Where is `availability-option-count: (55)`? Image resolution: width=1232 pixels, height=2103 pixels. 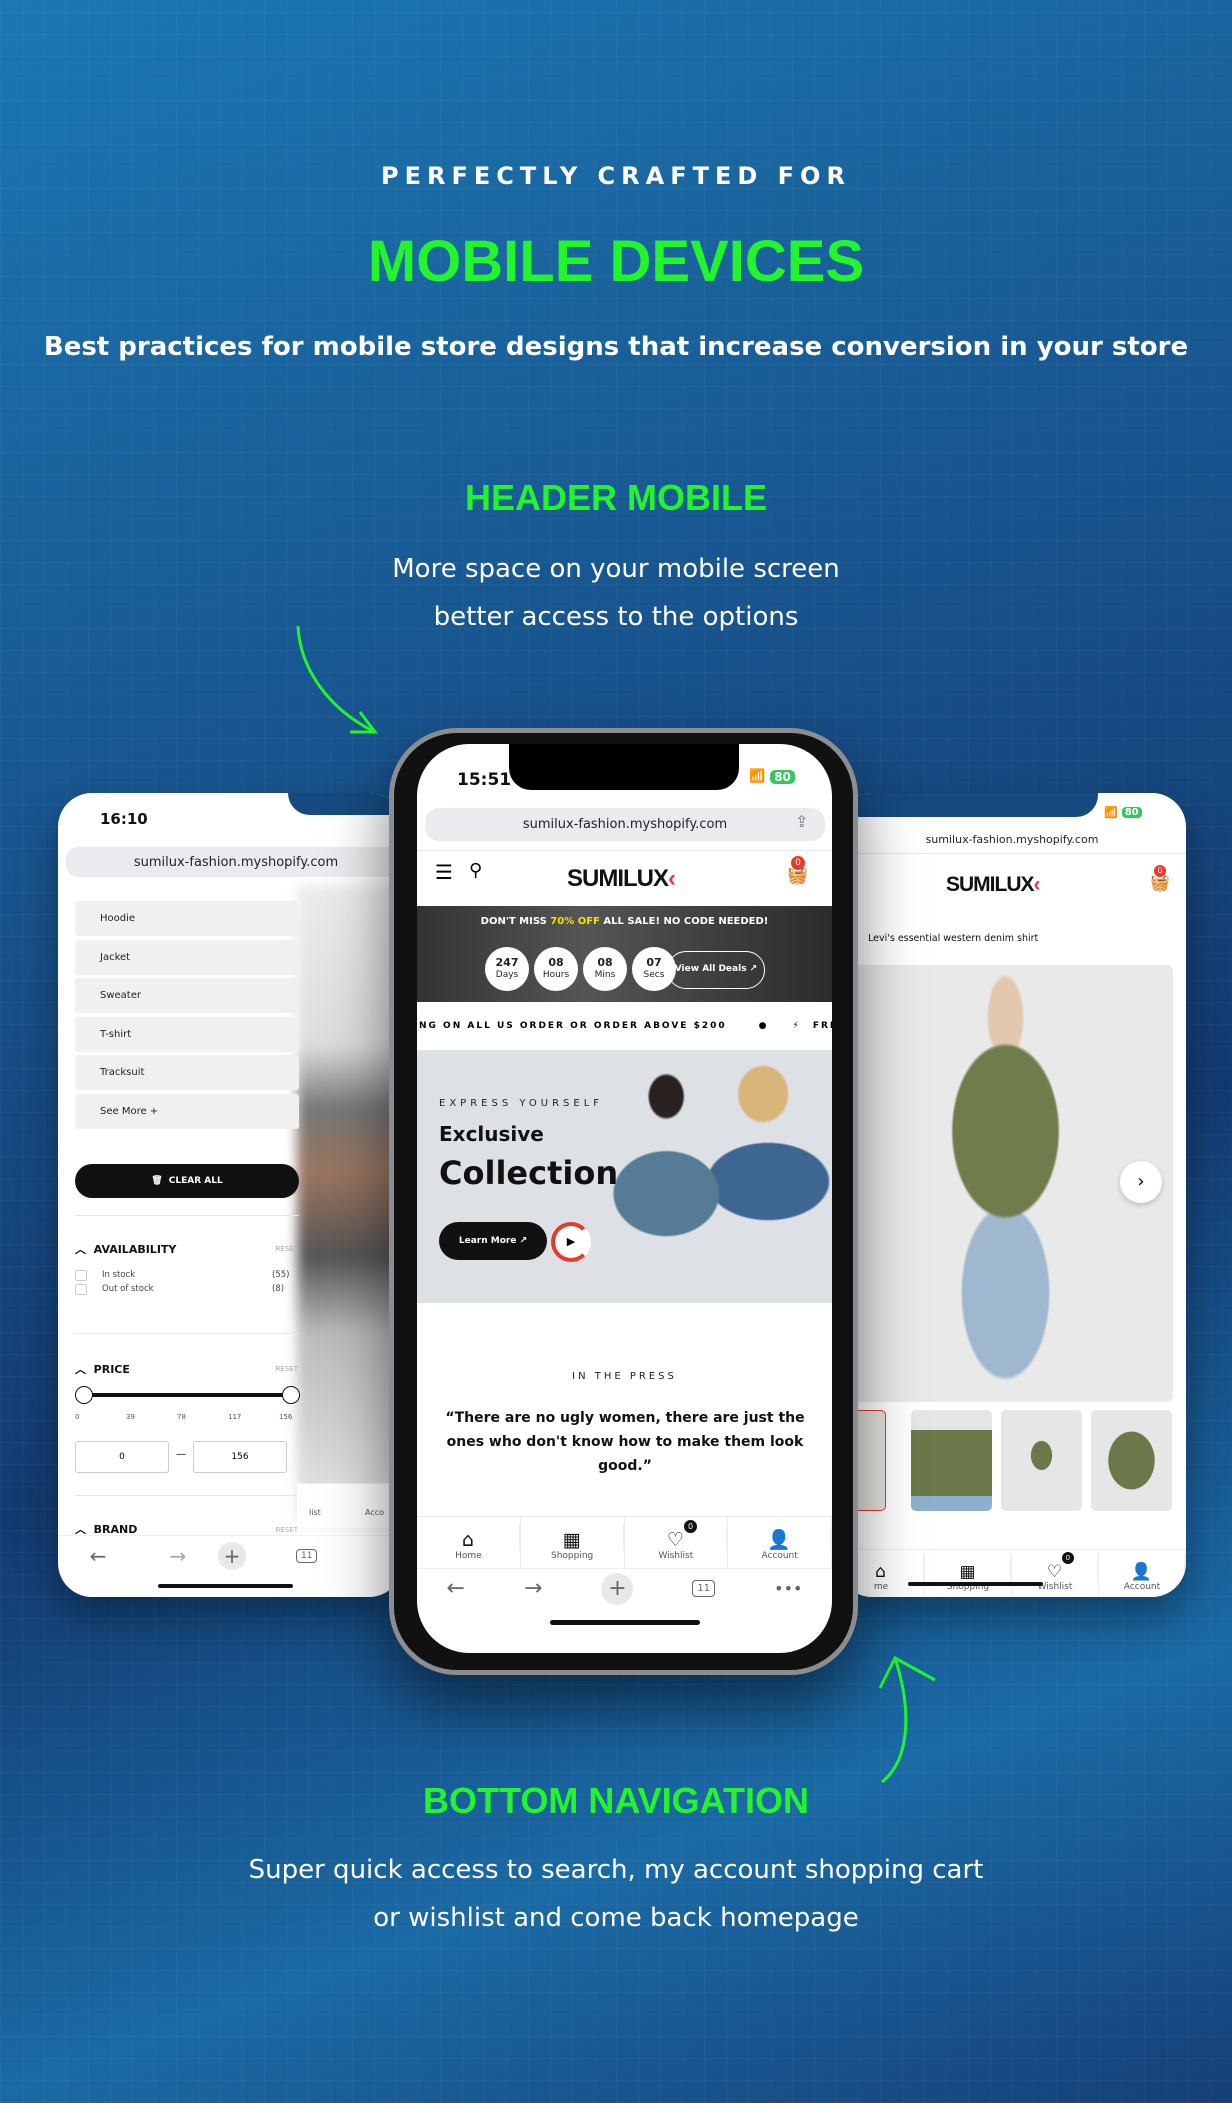
availability-option-count: (55) is located at coordinates (281, 1275).